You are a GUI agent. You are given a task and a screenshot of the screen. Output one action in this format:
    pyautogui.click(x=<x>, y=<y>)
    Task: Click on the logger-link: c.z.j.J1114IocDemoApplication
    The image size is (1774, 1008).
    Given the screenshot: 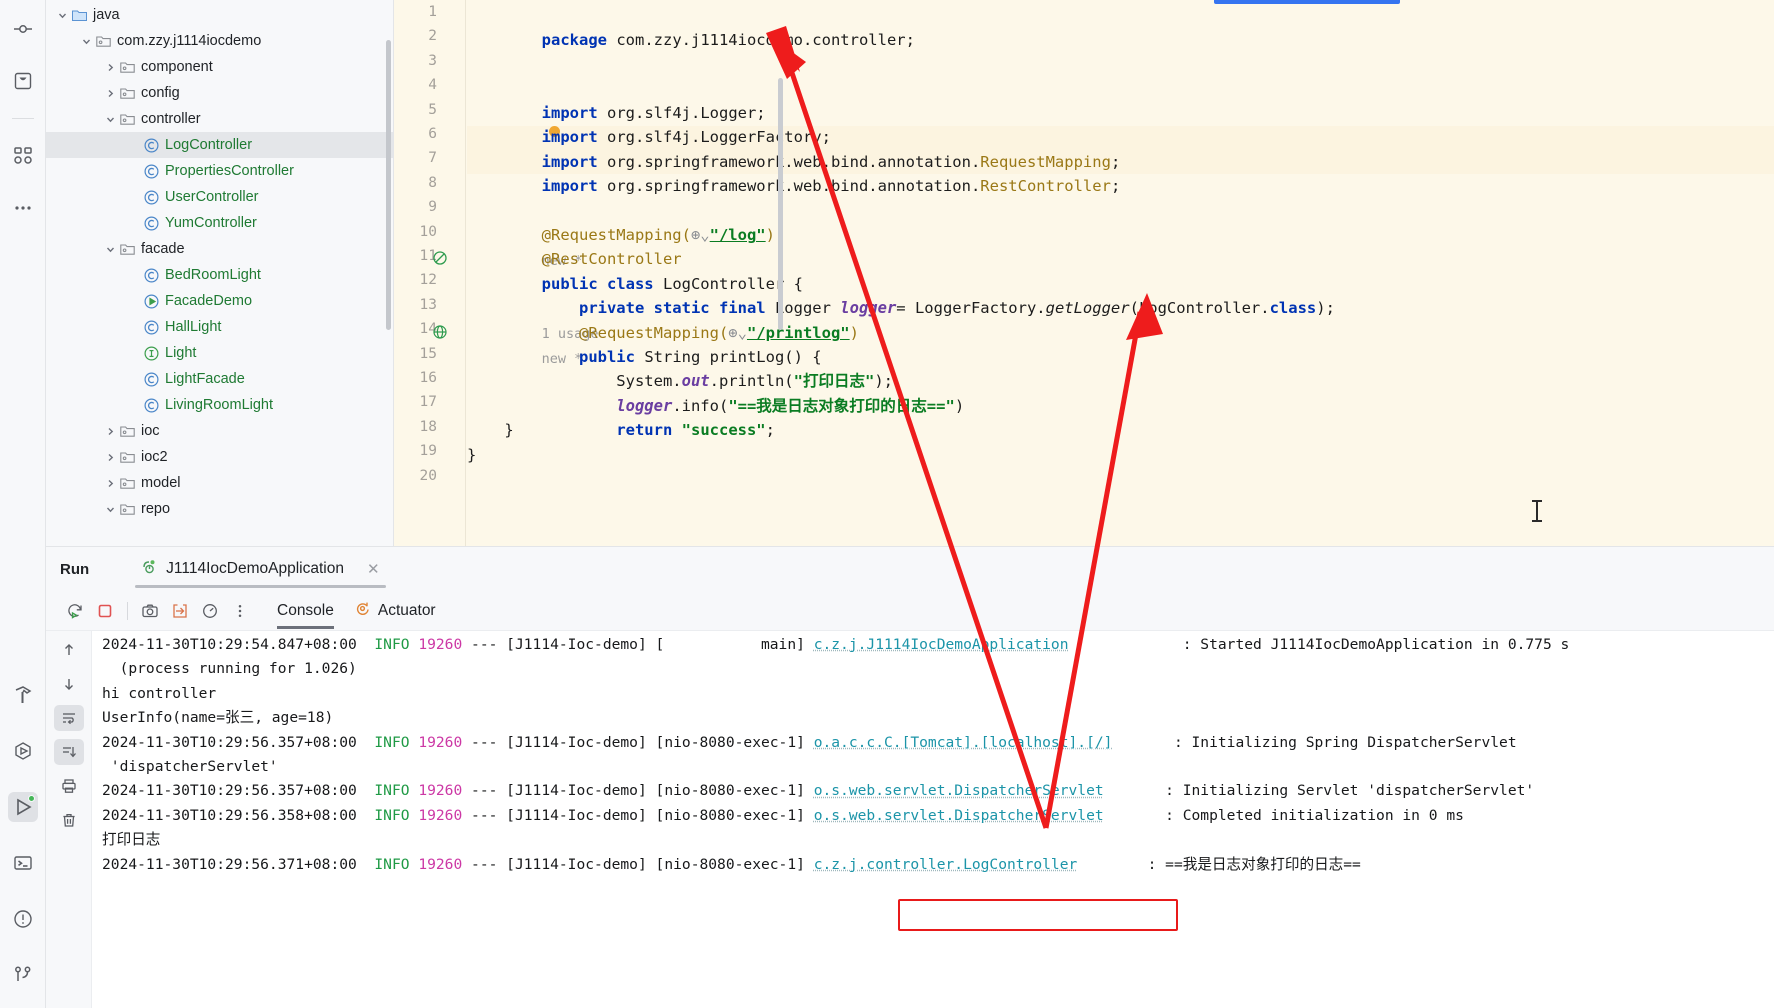 What is the action you would take?
    pyautogui.click(x=941, y=644)
    